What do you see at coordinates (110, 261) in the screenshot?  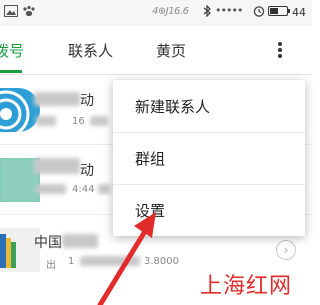 I see `blurred-number` at bounding box center [110, 261].